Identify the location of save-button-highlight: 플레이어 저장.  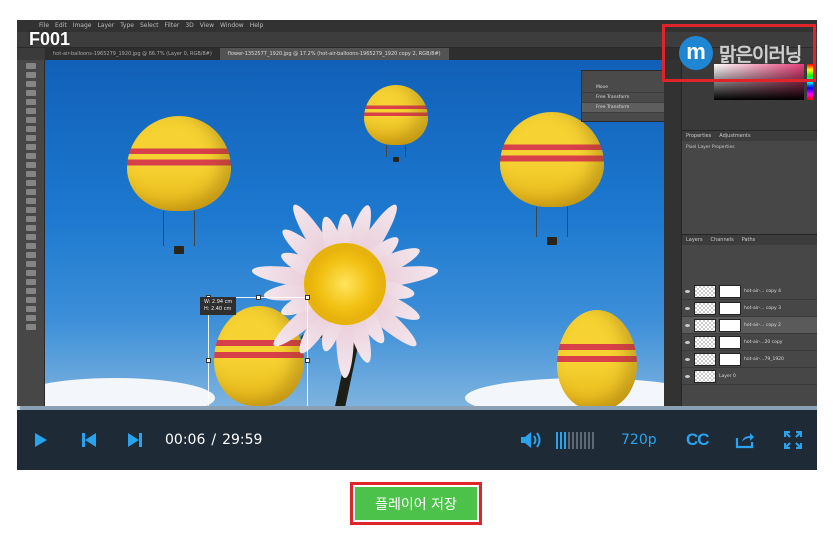
(416, 503).